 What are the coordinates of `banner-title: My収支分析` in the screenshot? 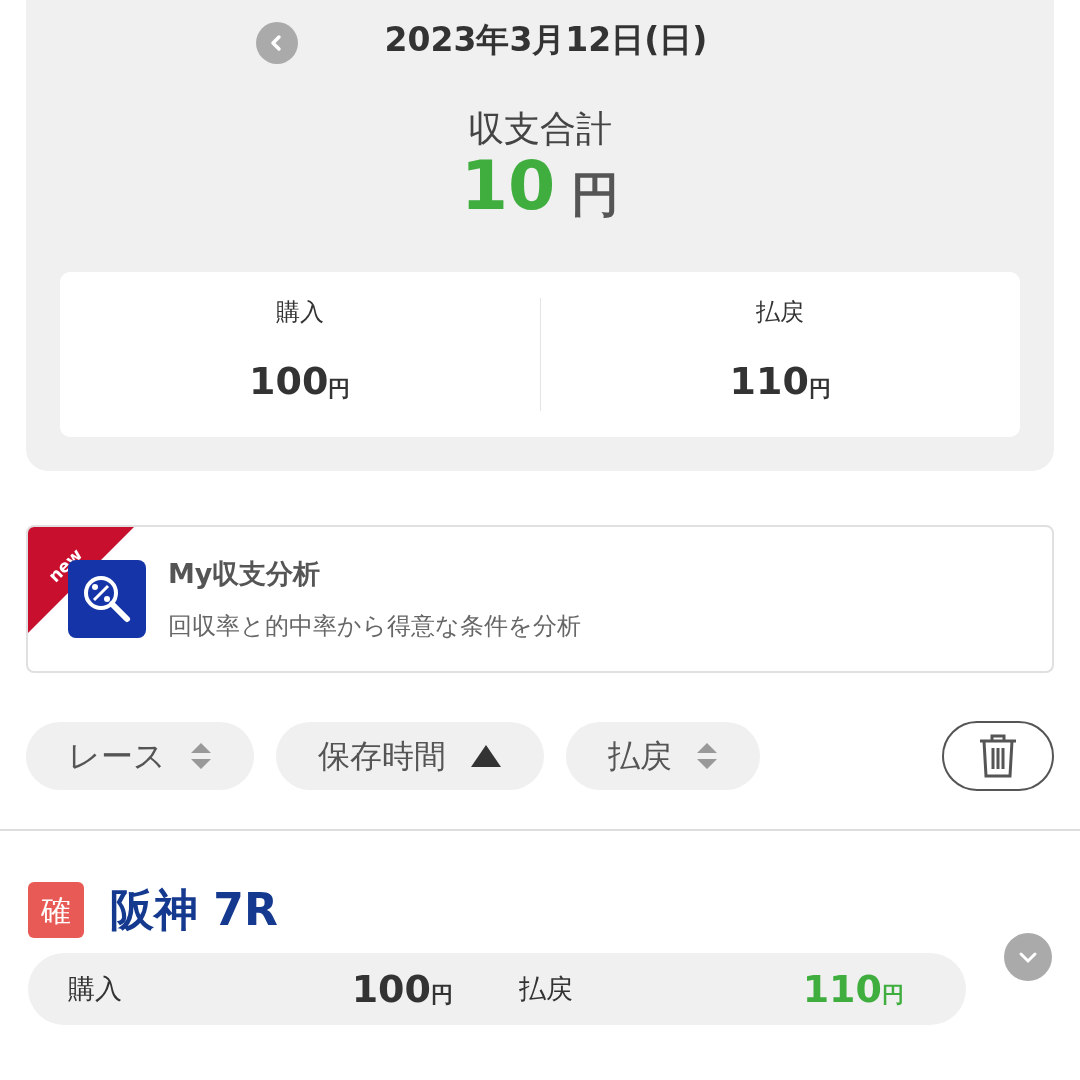 It's located at (245, 573).